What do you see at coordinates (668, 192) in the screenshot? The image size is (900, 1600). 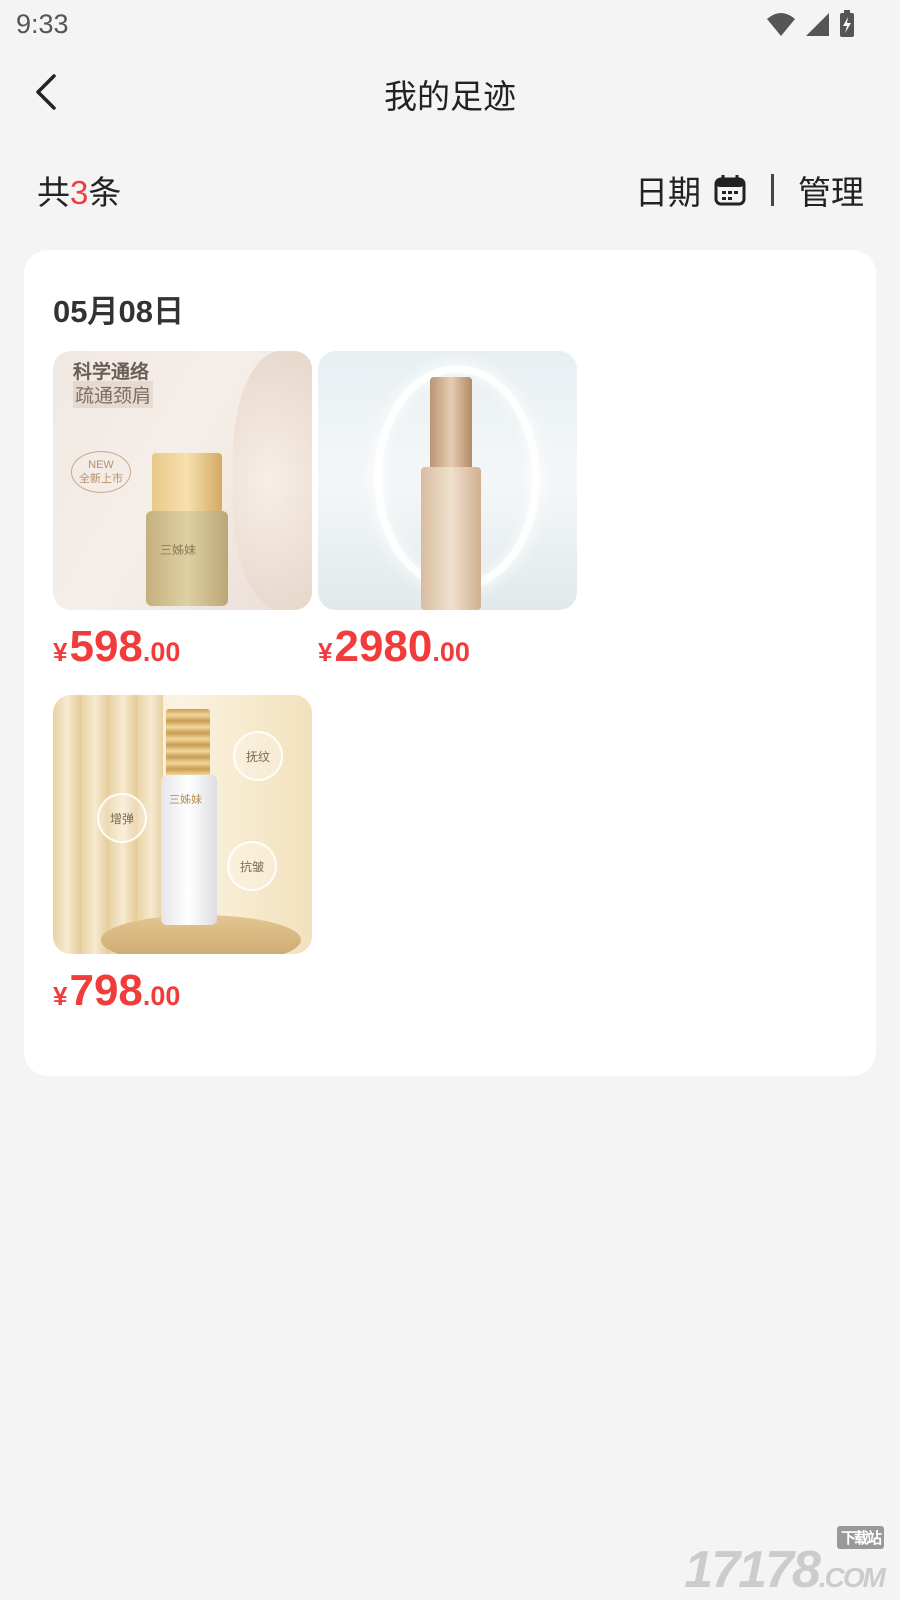 I see `date-filter-label: 日期` at bounding box center [668, 192].